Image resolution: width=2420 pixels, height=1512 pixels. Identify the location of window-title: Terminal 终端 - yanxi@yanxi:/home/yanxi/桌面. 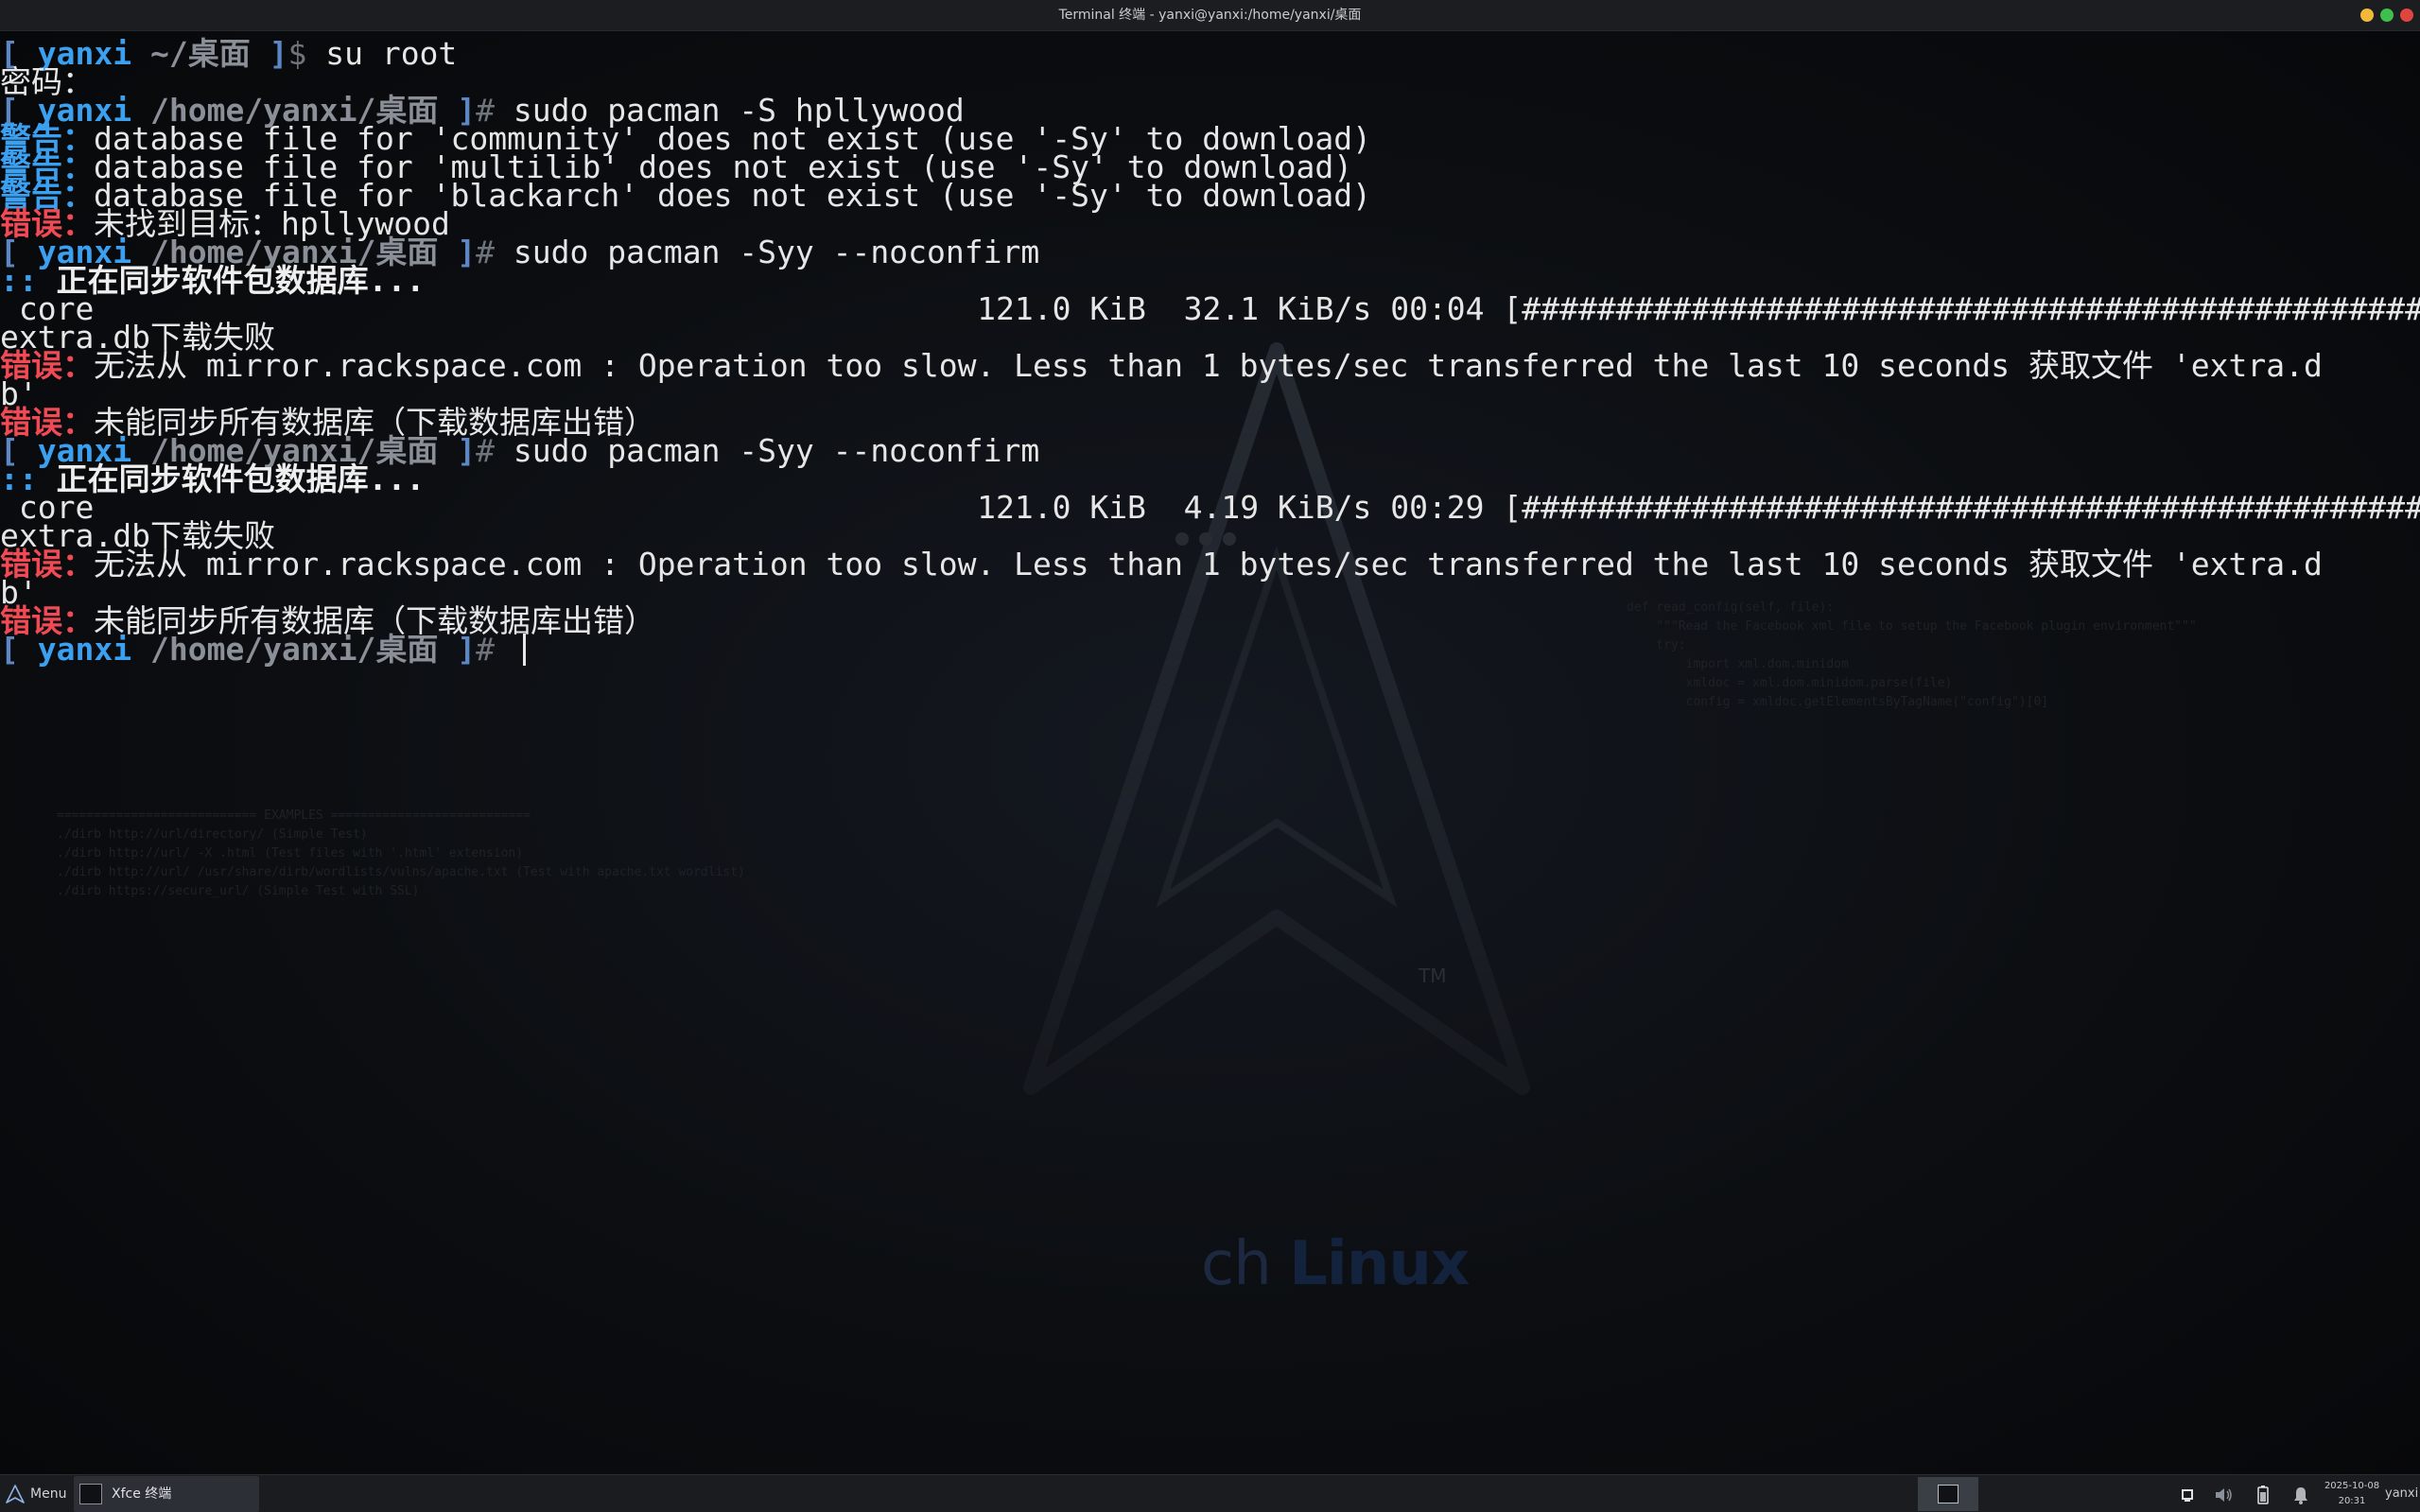
(1210, 15).